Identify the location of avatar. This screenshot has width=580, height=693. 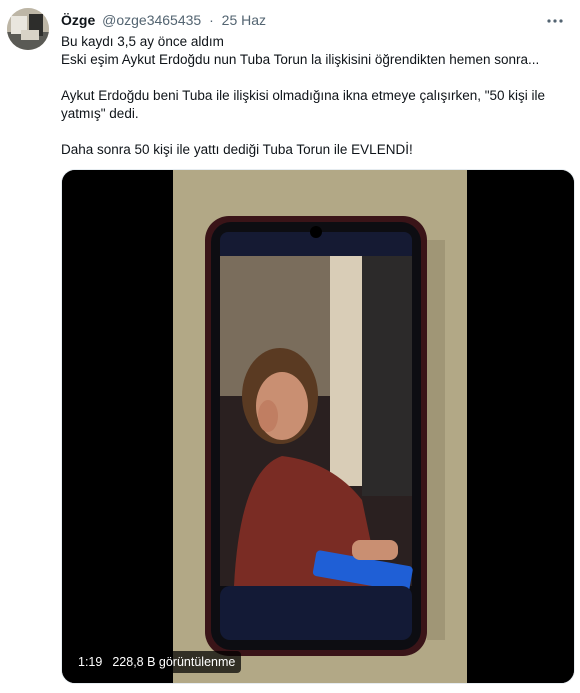
(28, 29).